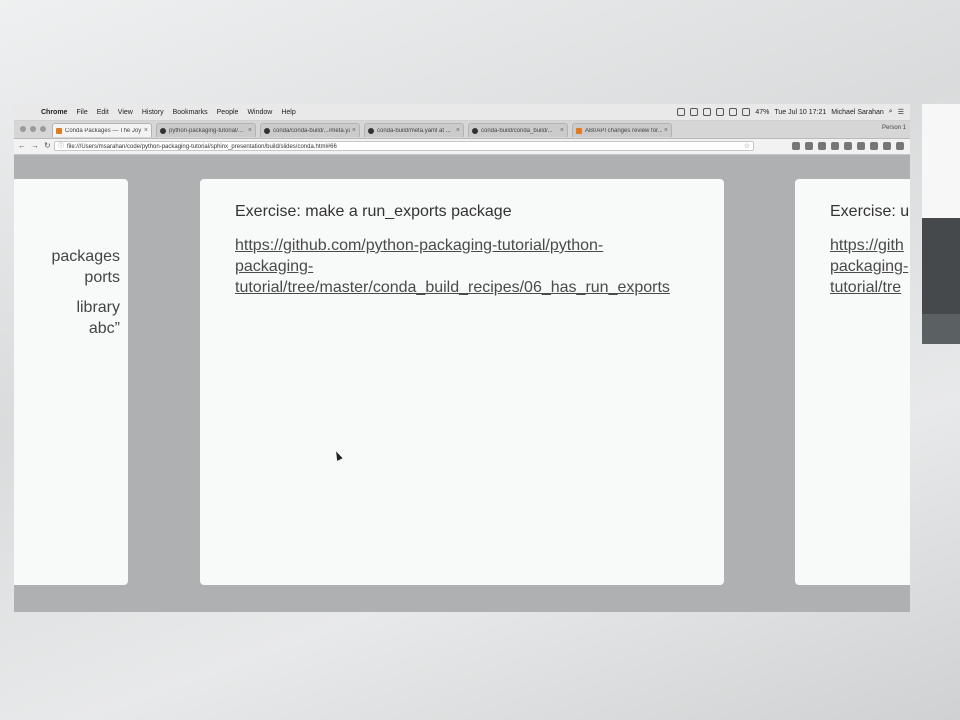 This screenshot has width=960, height=720. Describe the element at coordinates (894, 128) in the screenshot. I see `profile-button: Person 1` at that location.